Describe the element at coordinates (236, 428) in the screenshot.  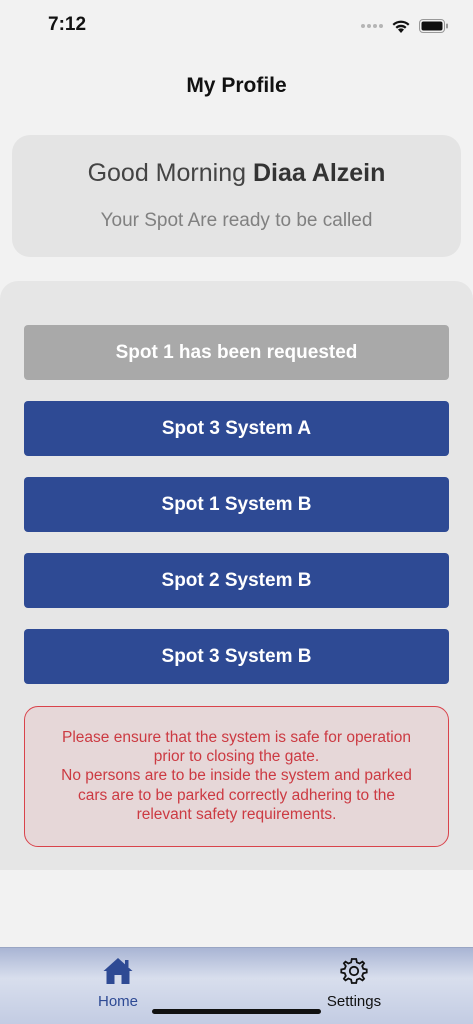
I see `spot-3-system-a-button: Spot 3 System A` at that location.